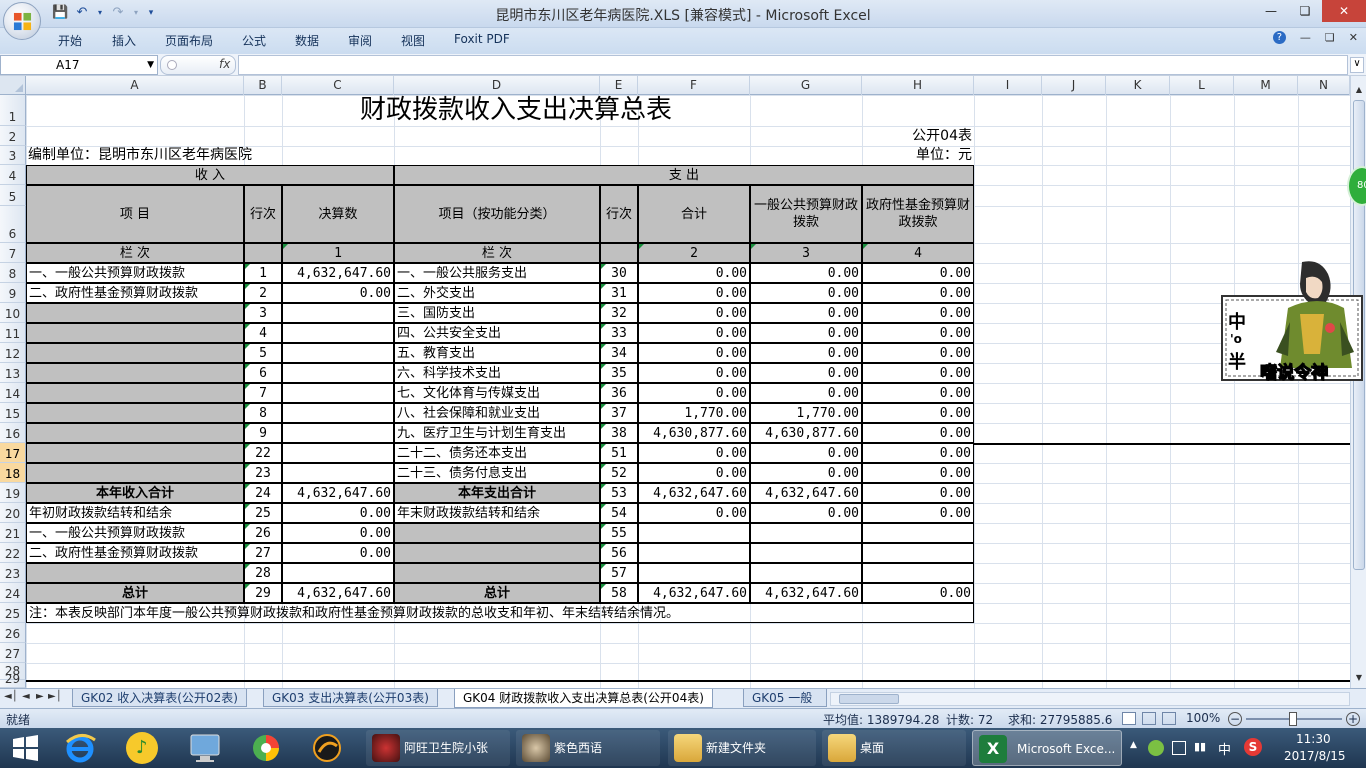  What do you see at coordinates (684, 175) in the screenshot?
I see `header-expense: 支 出` at bounding box center [684, 175].